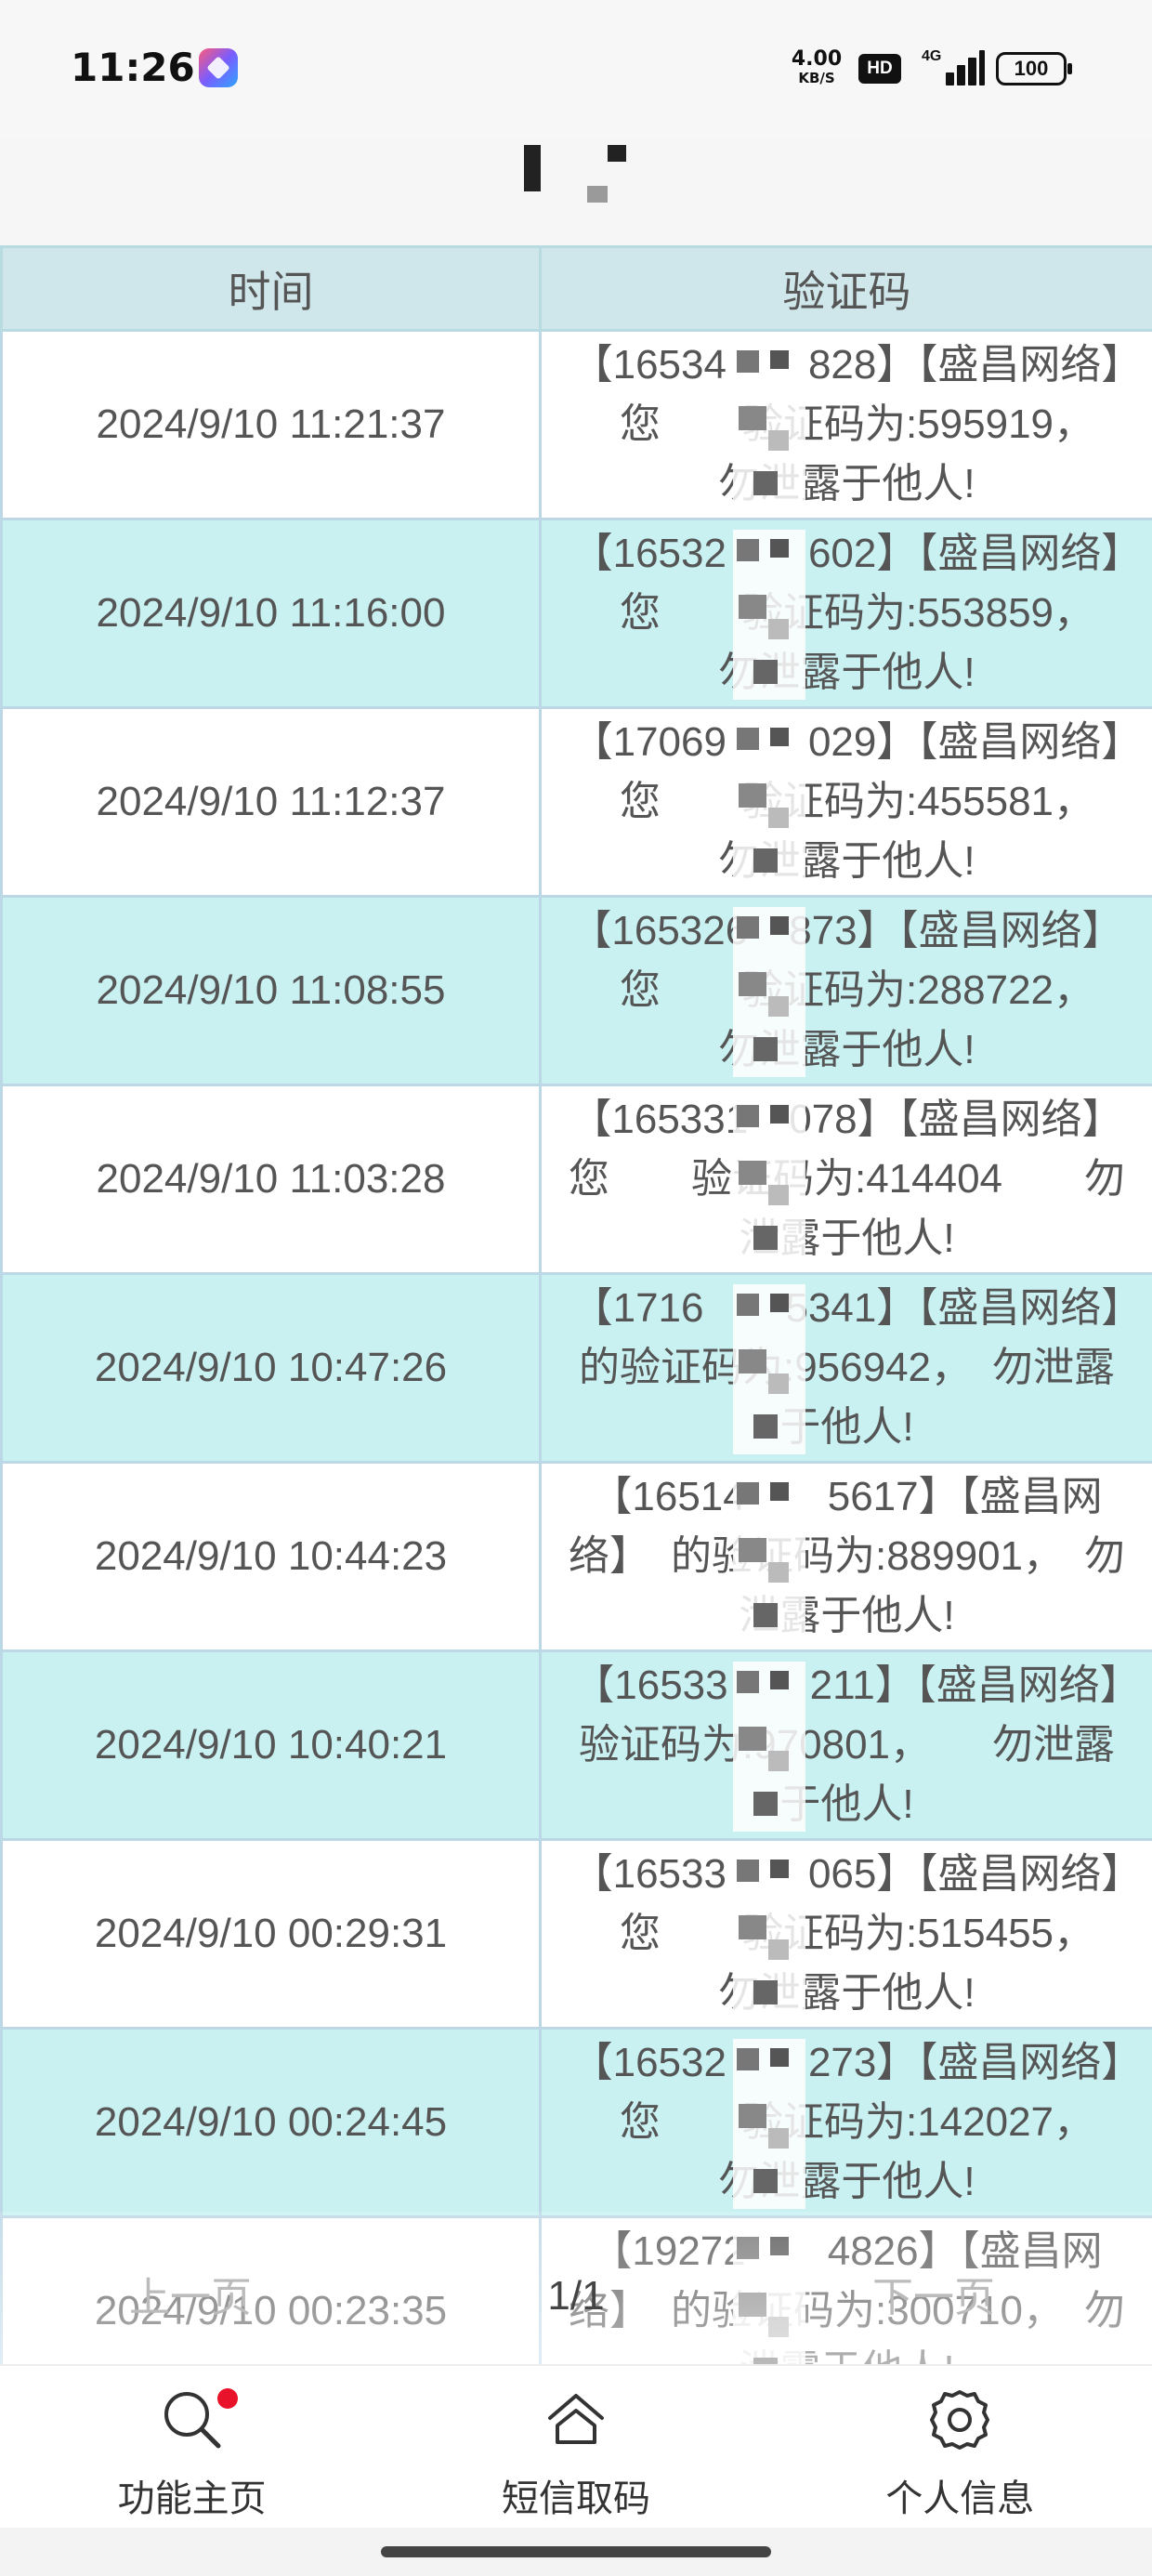 This screenshot has height=2576, width=1152. What do you see at coordinates (816, 78) in the screenshot?
I see `network-speed-unit: KB/S` at bounding box center [816, 78].